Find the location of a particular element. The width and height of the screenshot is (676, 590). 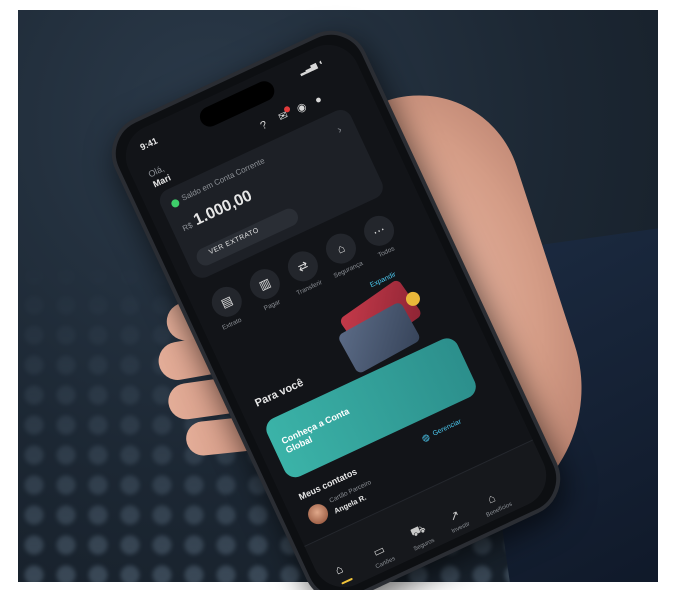

chevron-right-icon: › is located at coordinates (339, 130).